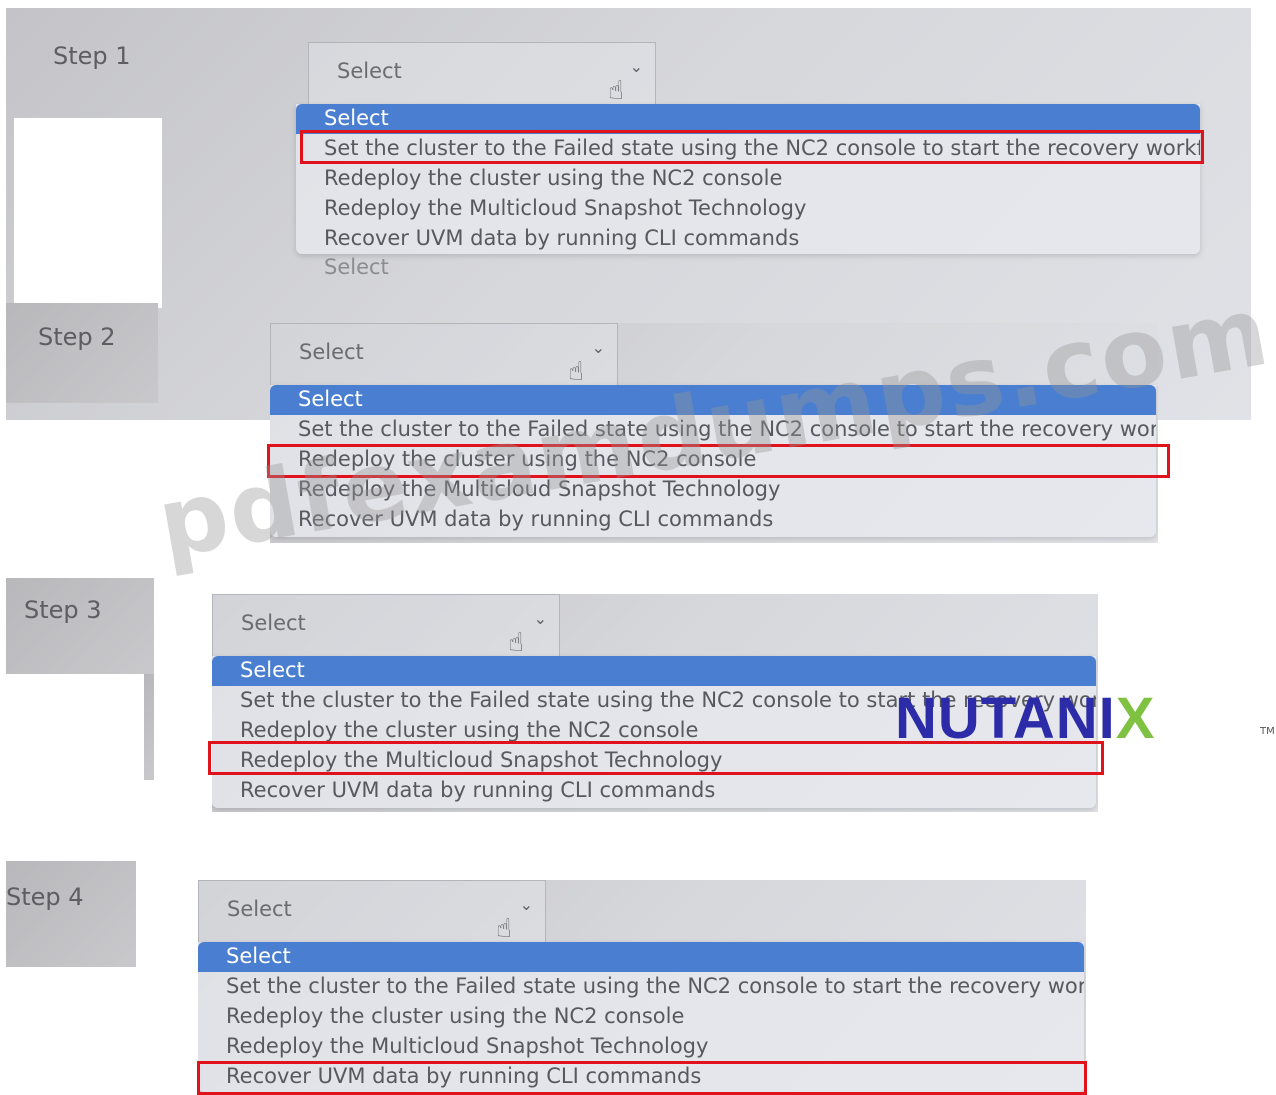 Image resolution: width=1276 pixels, height=1095 pixels. Describe the element at coordinates (369, 71) in the screenshot. I see `step1-select-value: Select` at that location.